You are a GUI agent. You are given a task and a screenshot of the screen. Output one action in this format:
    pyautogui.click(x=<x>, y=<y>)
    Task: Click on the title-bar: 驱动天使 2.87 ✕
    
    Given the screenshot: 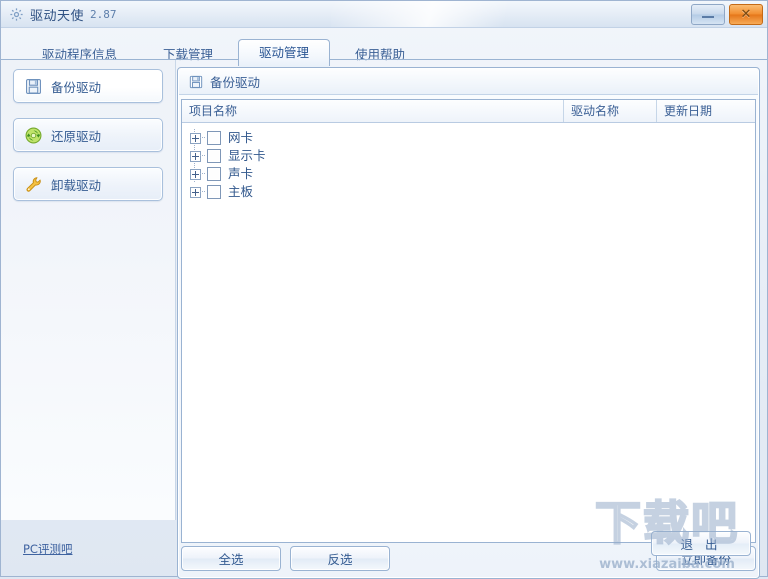 What is the action you would take?
    pyautogui.click(x=384, y=14)
    